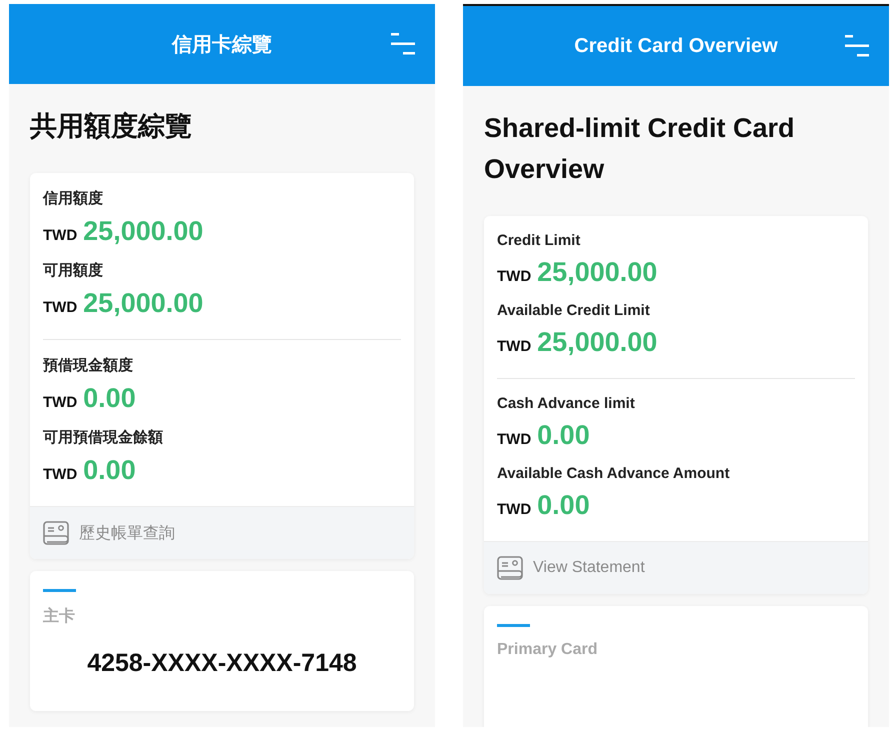 The height and width of the screenshot is (731, 895). Describe the element at coordinates (614, 473) in the screenshot. I see `limit-label: Available Cash Advance Amount` at that location.